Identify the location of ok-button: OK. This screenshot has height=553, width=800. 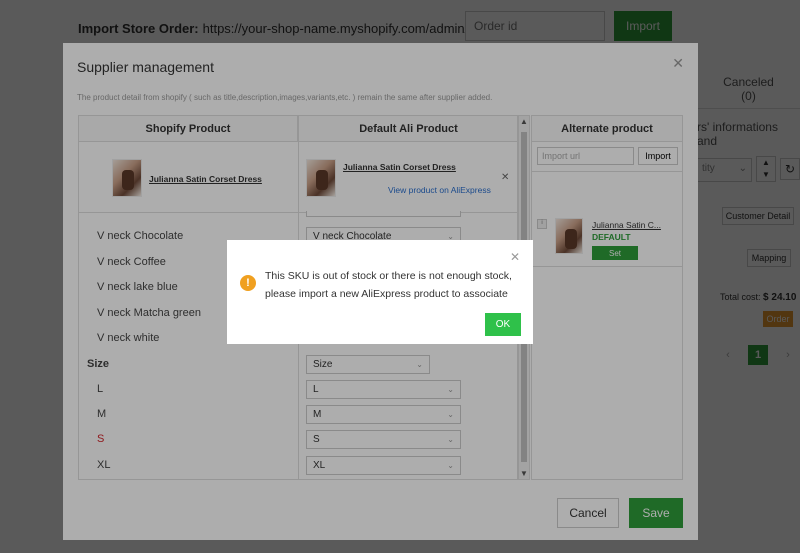
(503, 324).